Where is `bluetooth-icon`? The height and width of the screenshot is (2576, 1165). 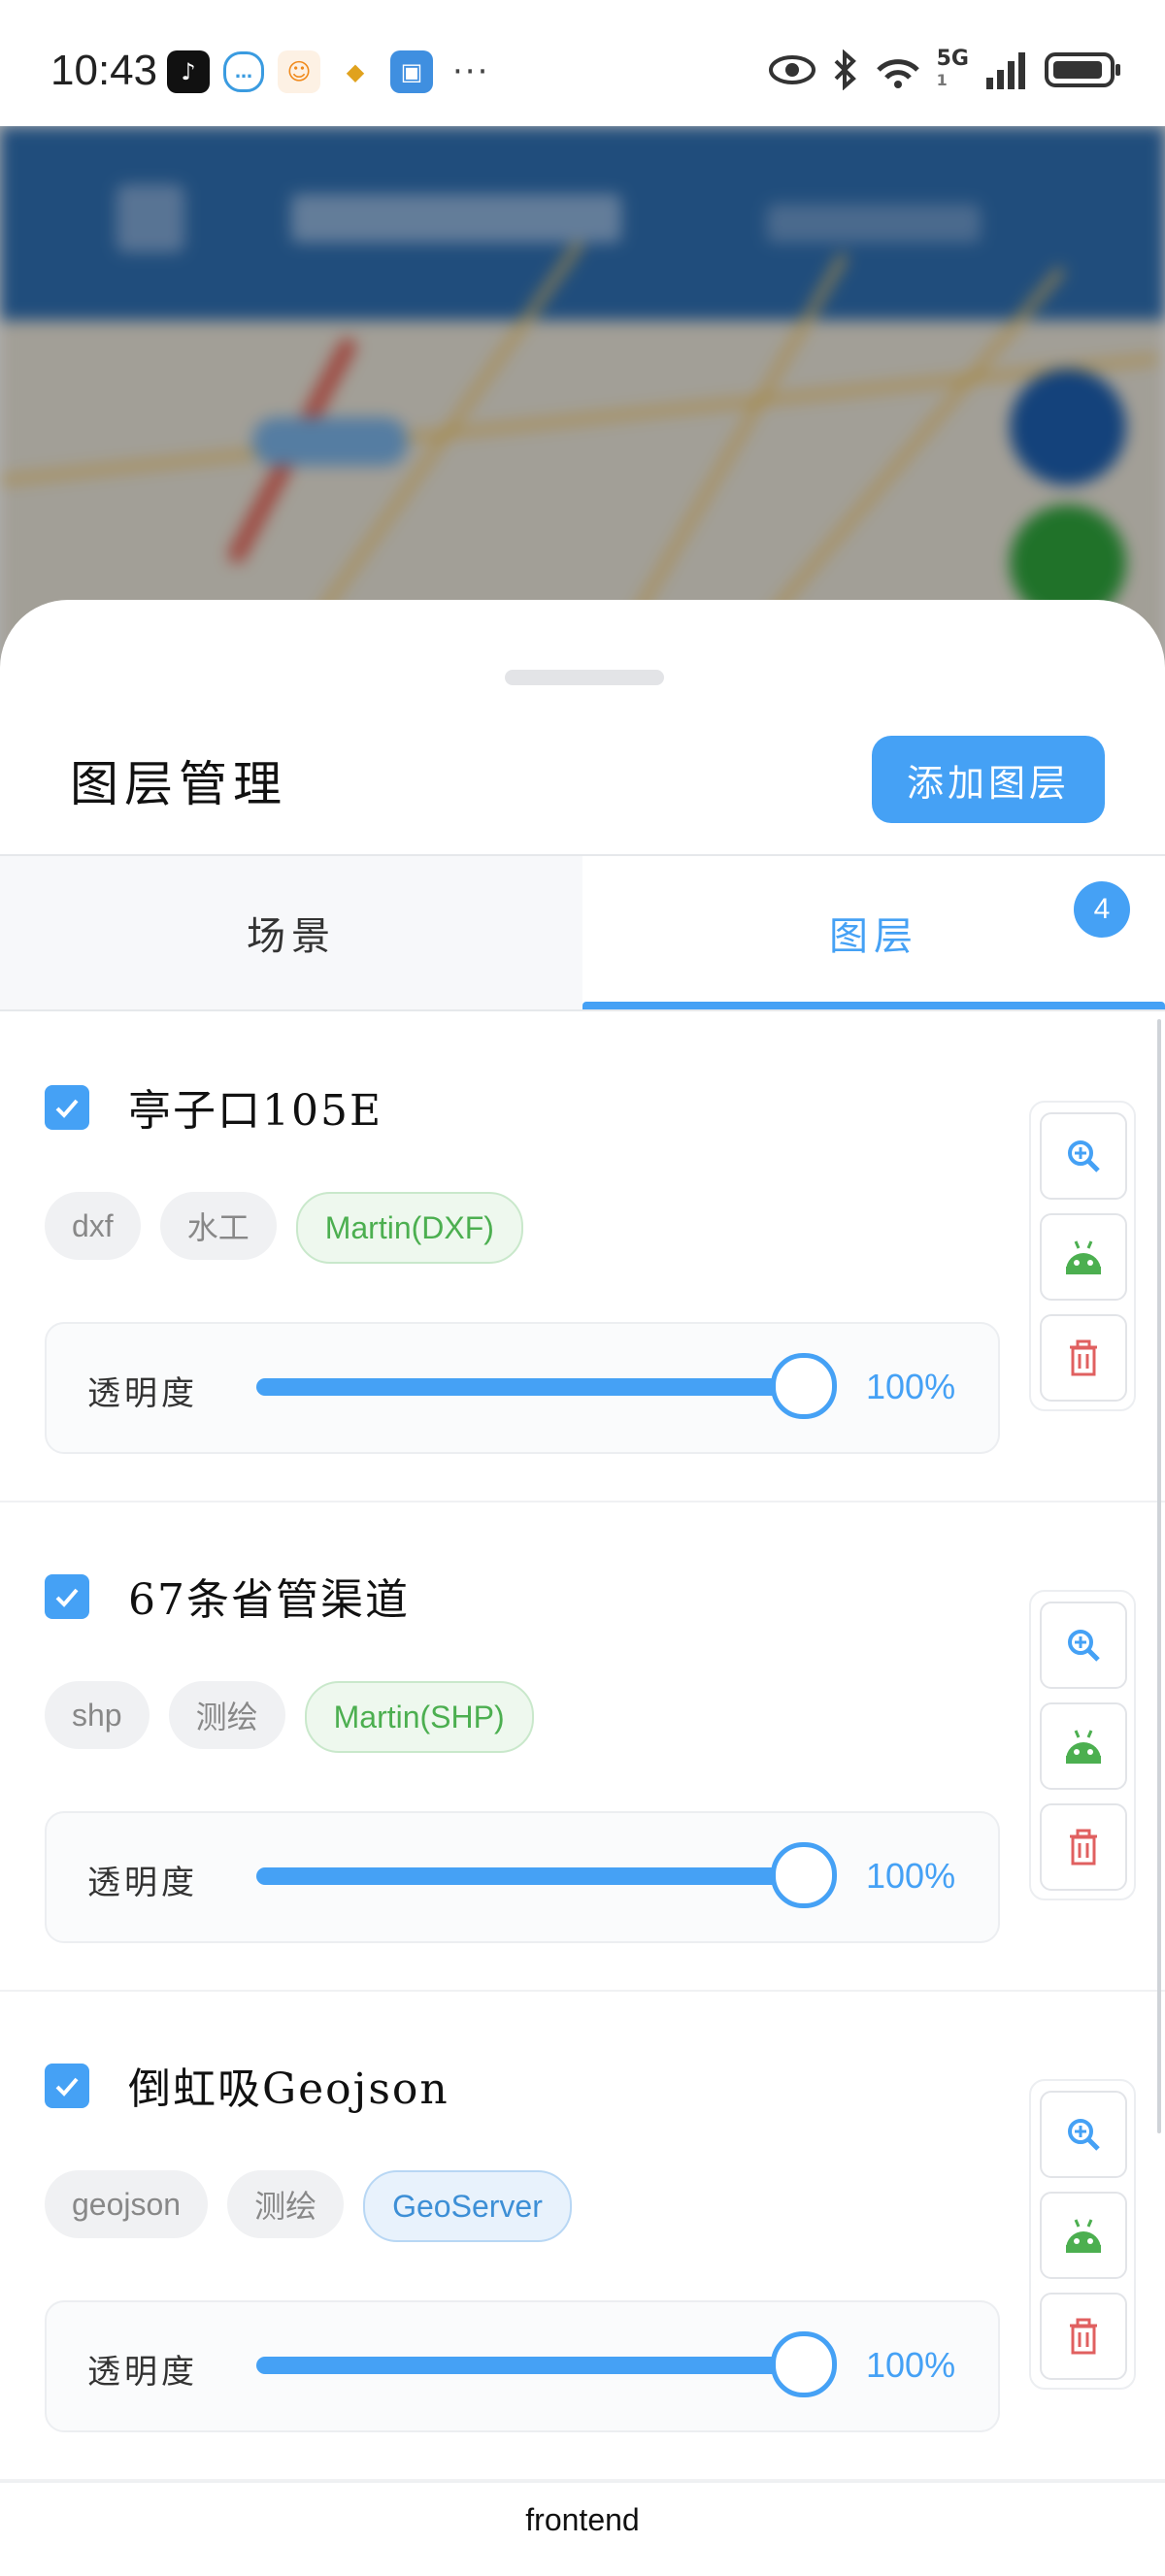 bluetooth-icon is located at coordinates (845, 70).